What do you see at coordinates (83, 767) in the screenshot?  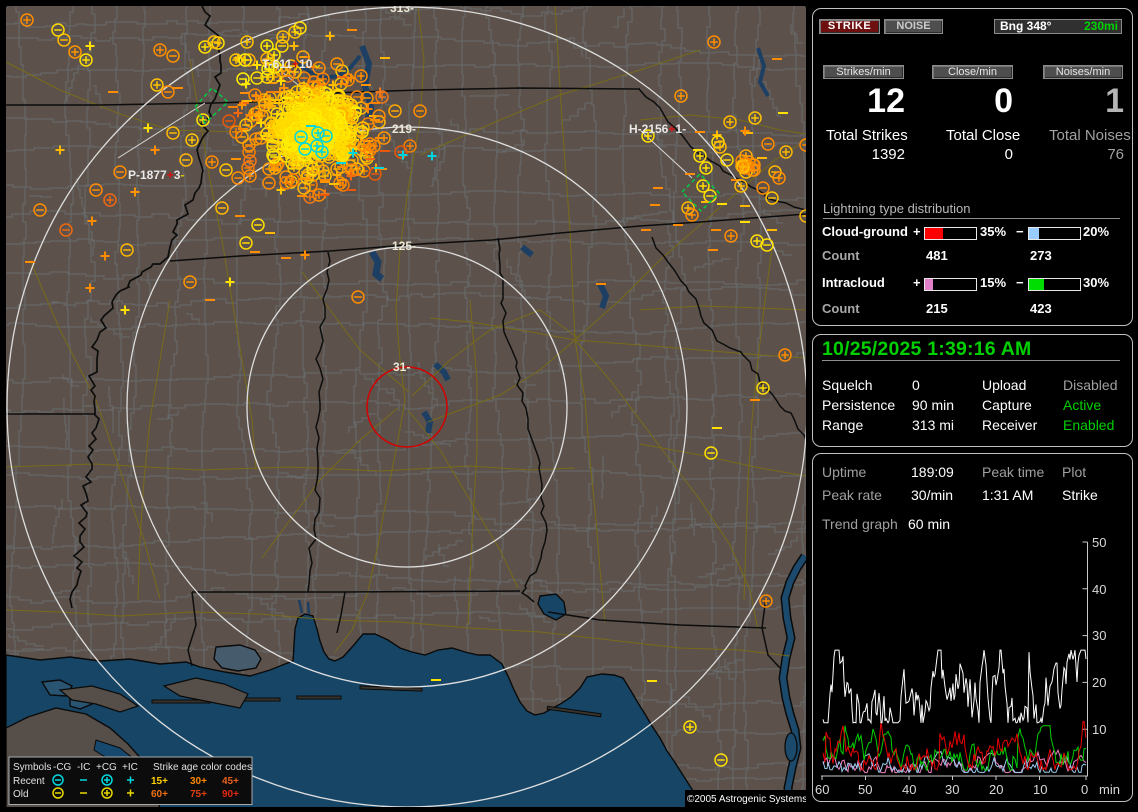 I see `svg-text: -IC` at bounding box center [83, 767].